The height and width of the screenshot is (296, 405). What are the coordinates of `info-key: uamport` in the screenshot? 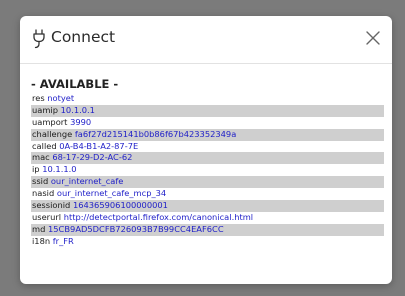 It's located at (50, 121).